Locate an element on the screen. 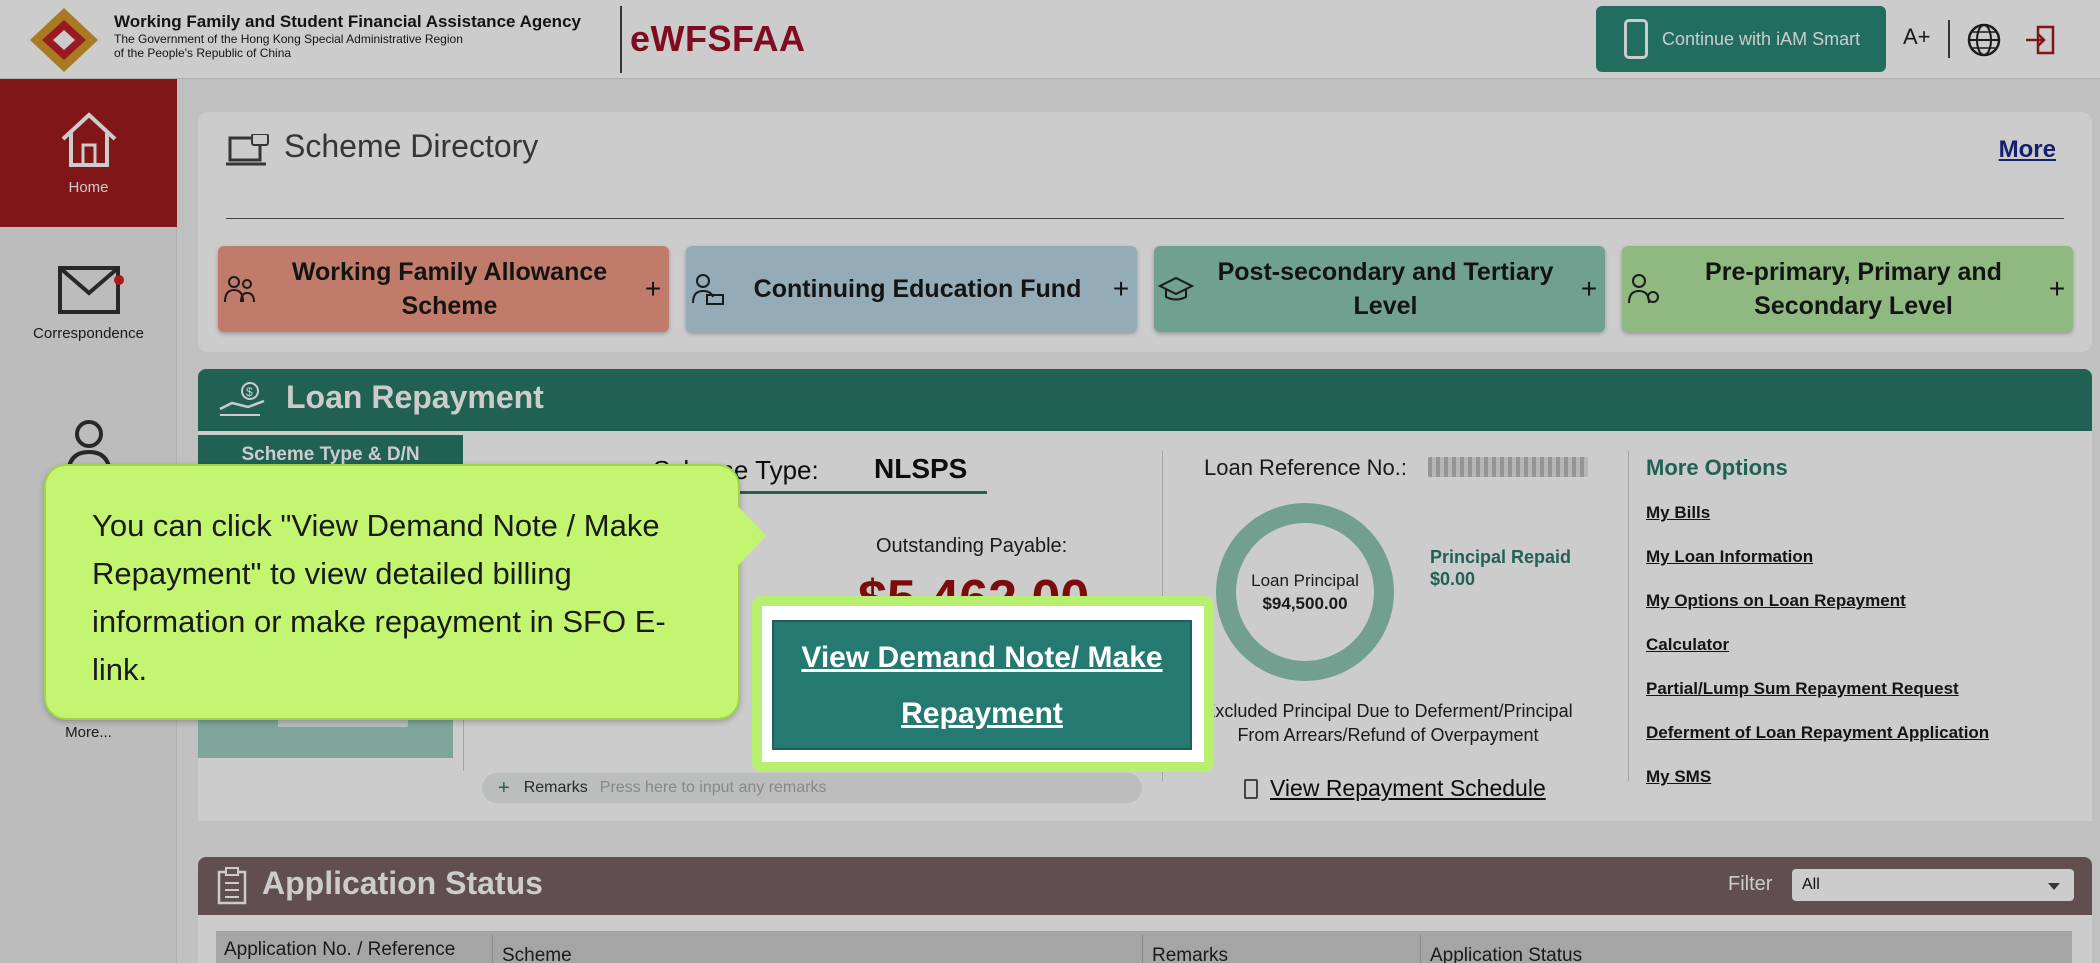 Image resolution: width=2100 pixels, height=963 pixels. view-demand-note-button: View Demand Note/ Make Repayment is located at coordinates (982, 685).